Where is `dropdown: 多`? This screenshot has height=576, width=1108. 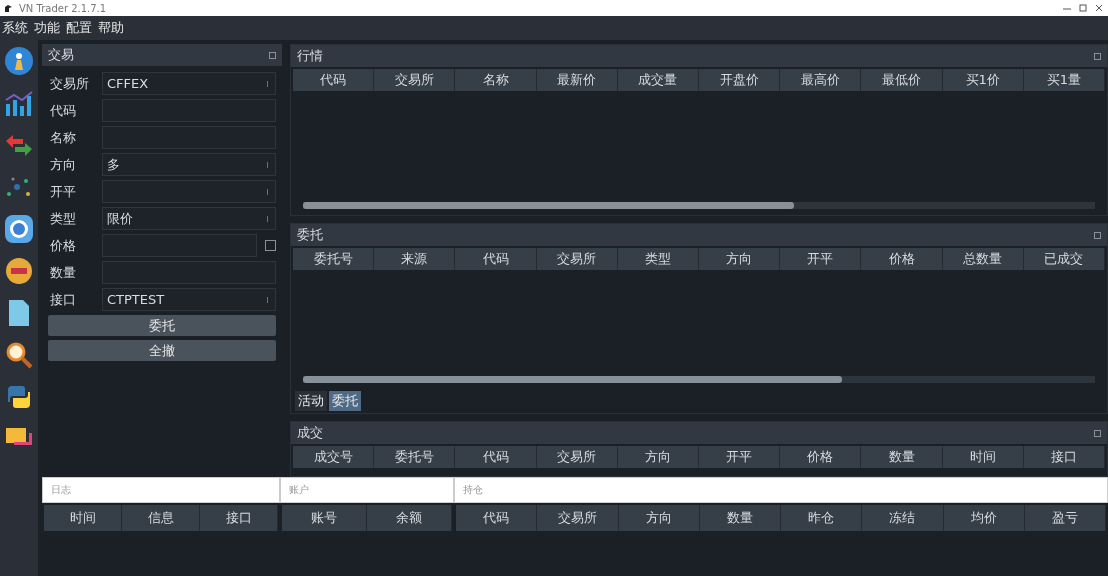 dropdown: 多 is located at coordinates (189, 164).